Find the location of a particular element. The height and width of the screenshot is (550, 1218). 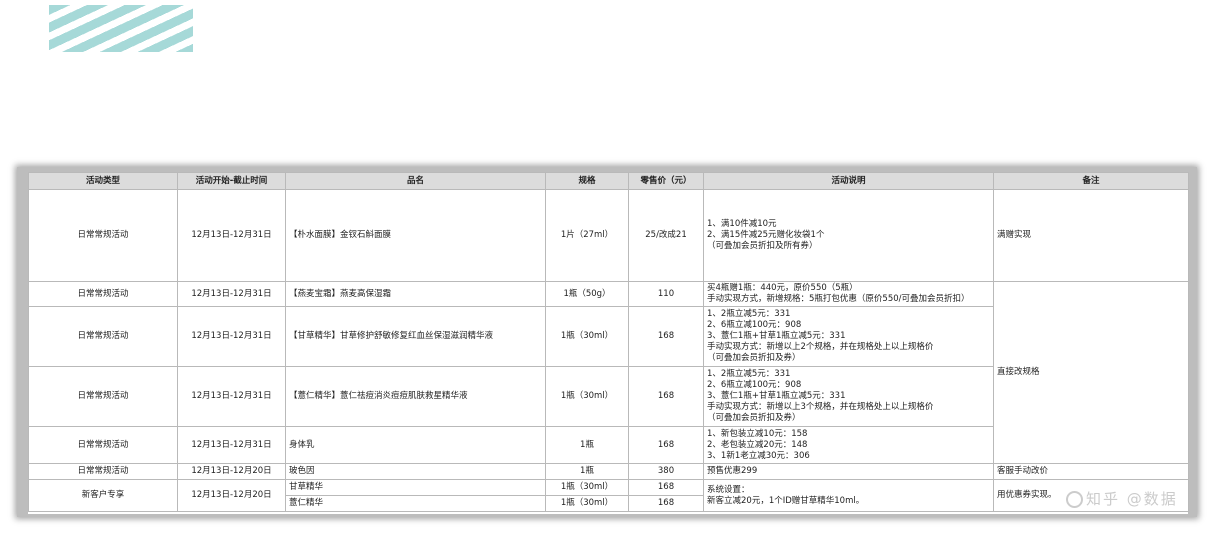

cell-name: 【朴水面膜】金钗石斛面膜 is located at coordinates (415, 235).